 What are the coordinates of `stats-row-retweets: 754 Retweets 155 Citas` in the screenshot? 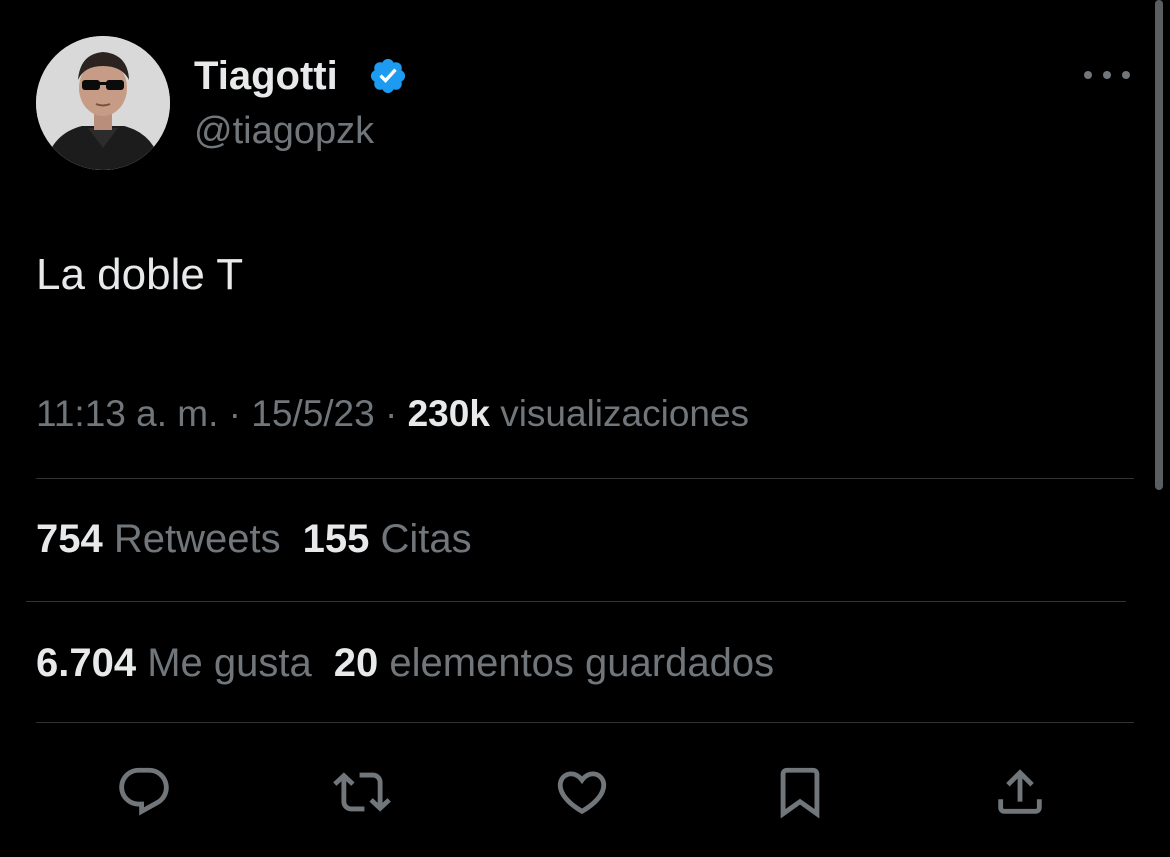 It's located at (265, 539).